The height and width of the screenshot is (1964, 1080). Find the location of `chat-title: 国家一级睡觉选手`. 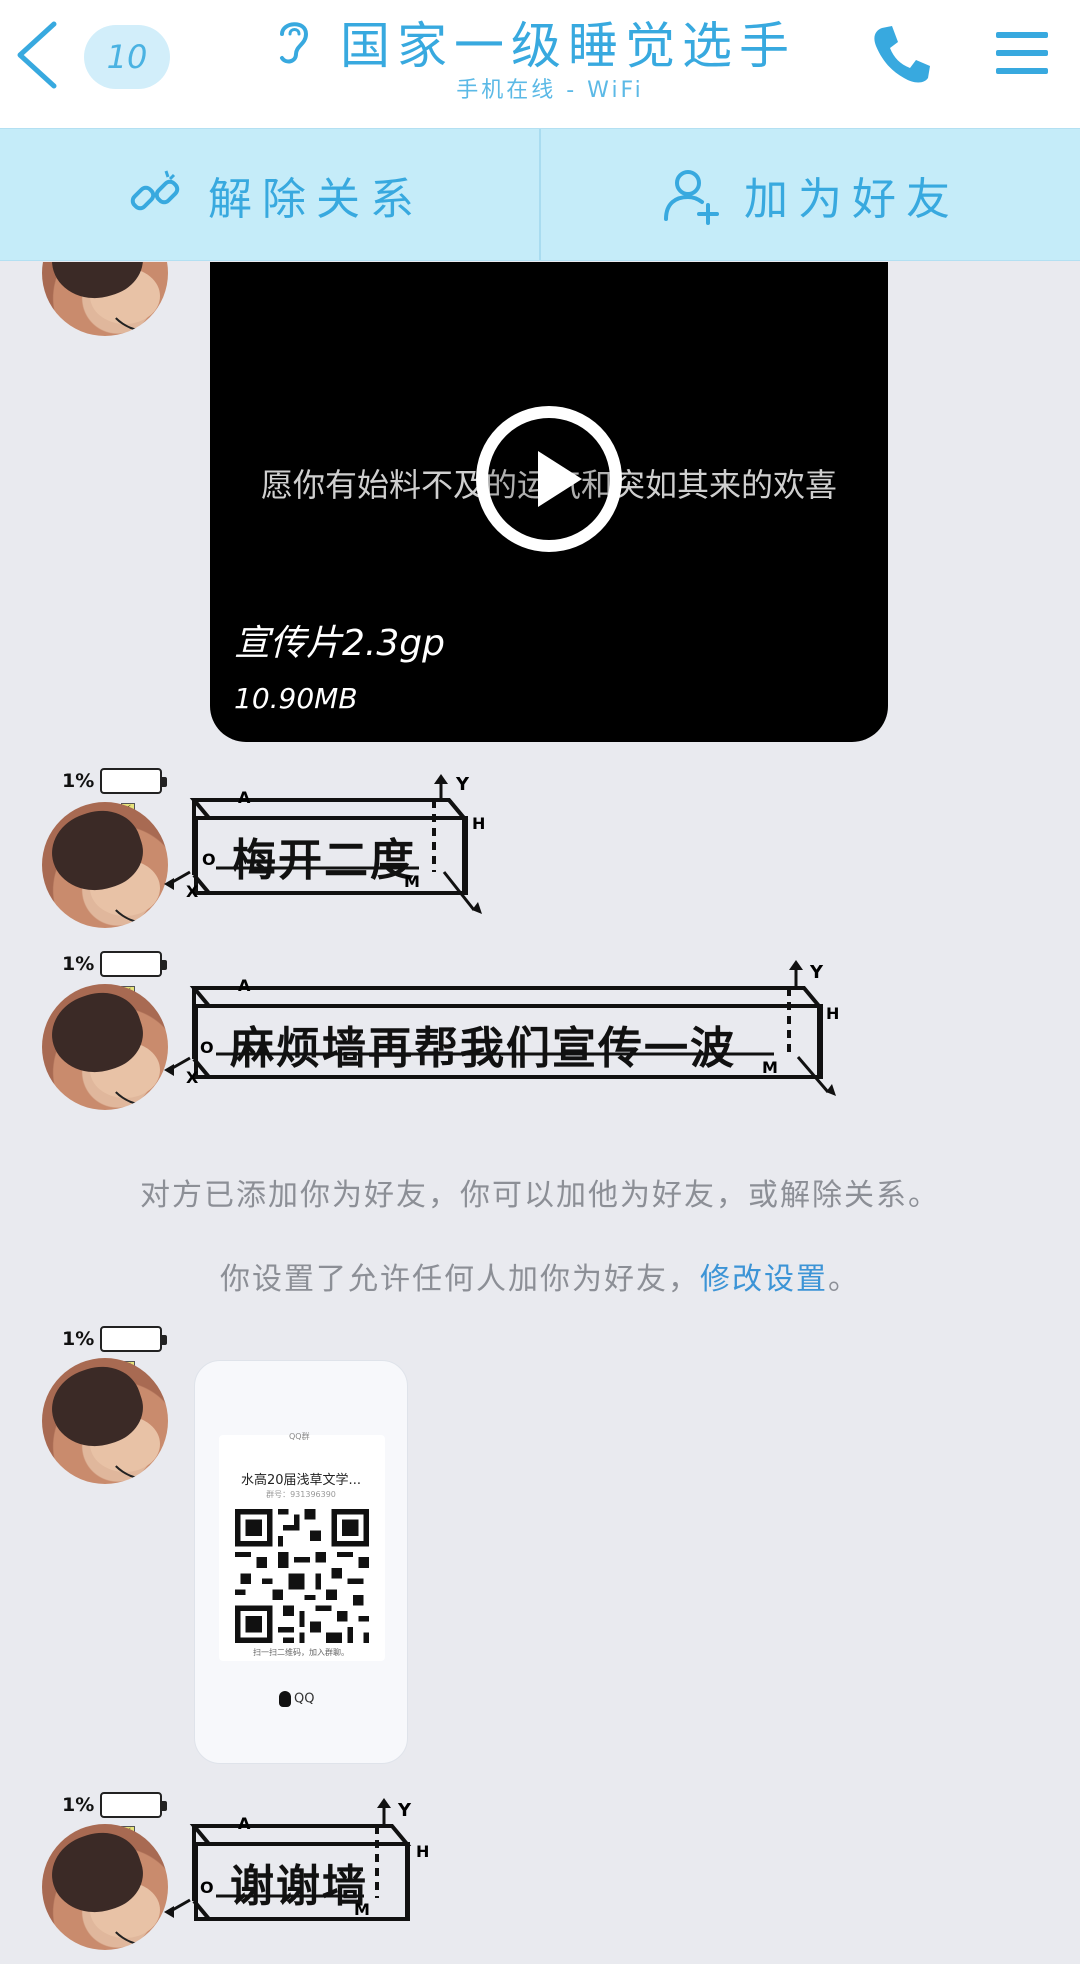

chat-title: 国家一级睡觉选手 is located at coordinates (568, 42).